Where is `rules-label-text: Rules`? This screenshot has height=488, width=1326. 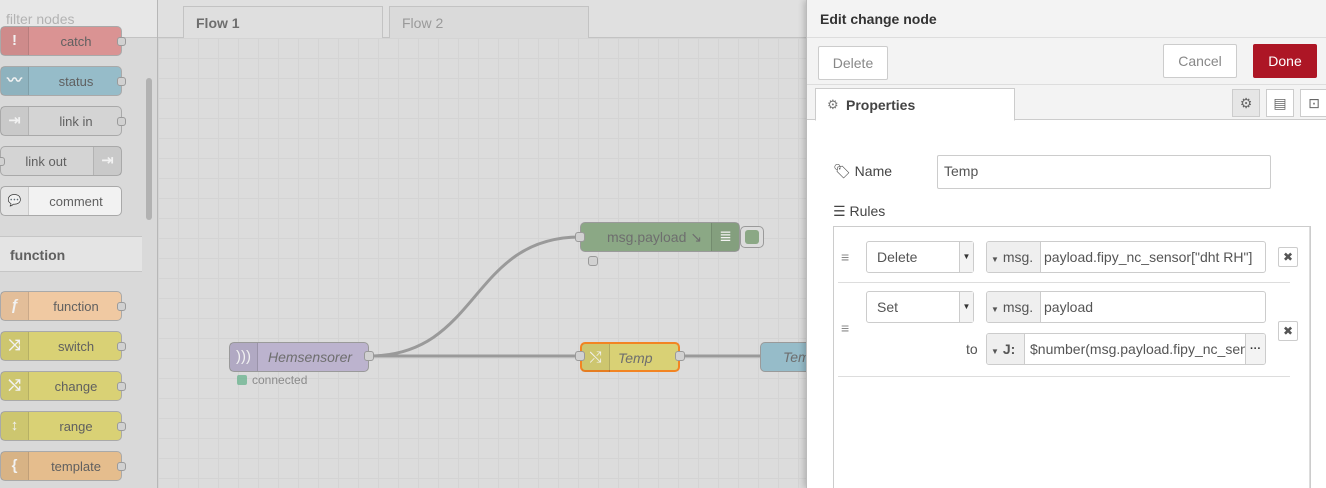 rules-label-text: Rules is located at coordinates (867, 211).